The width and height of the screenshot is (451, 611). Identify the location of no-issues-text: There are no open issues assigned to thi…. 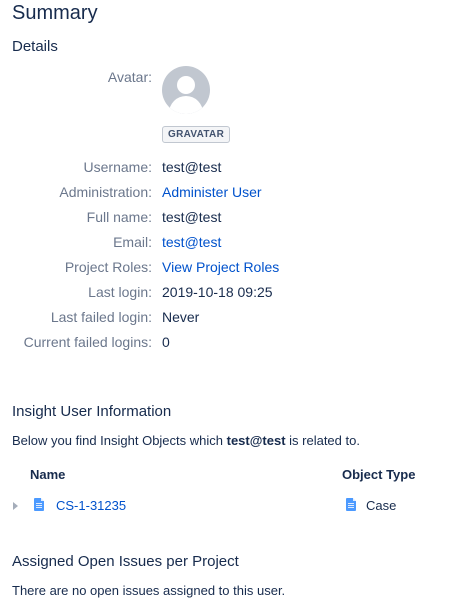
(149, 590).